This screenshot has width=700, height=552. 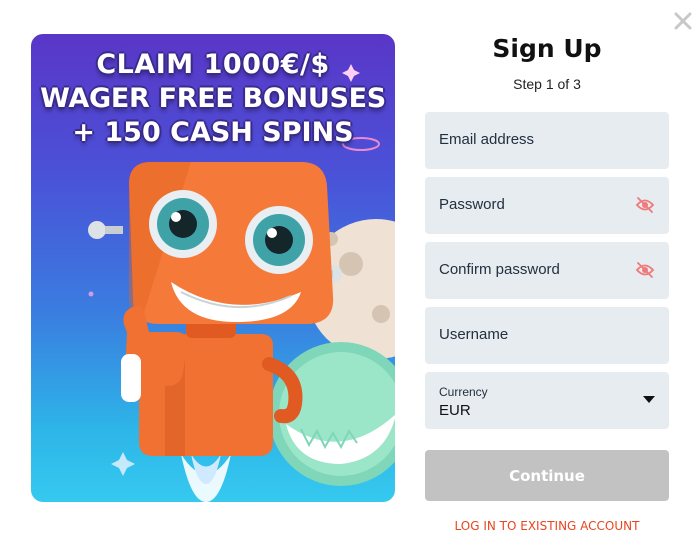 I want to click on confirm-password-field: Confirm password, so click(x=547, y=270).